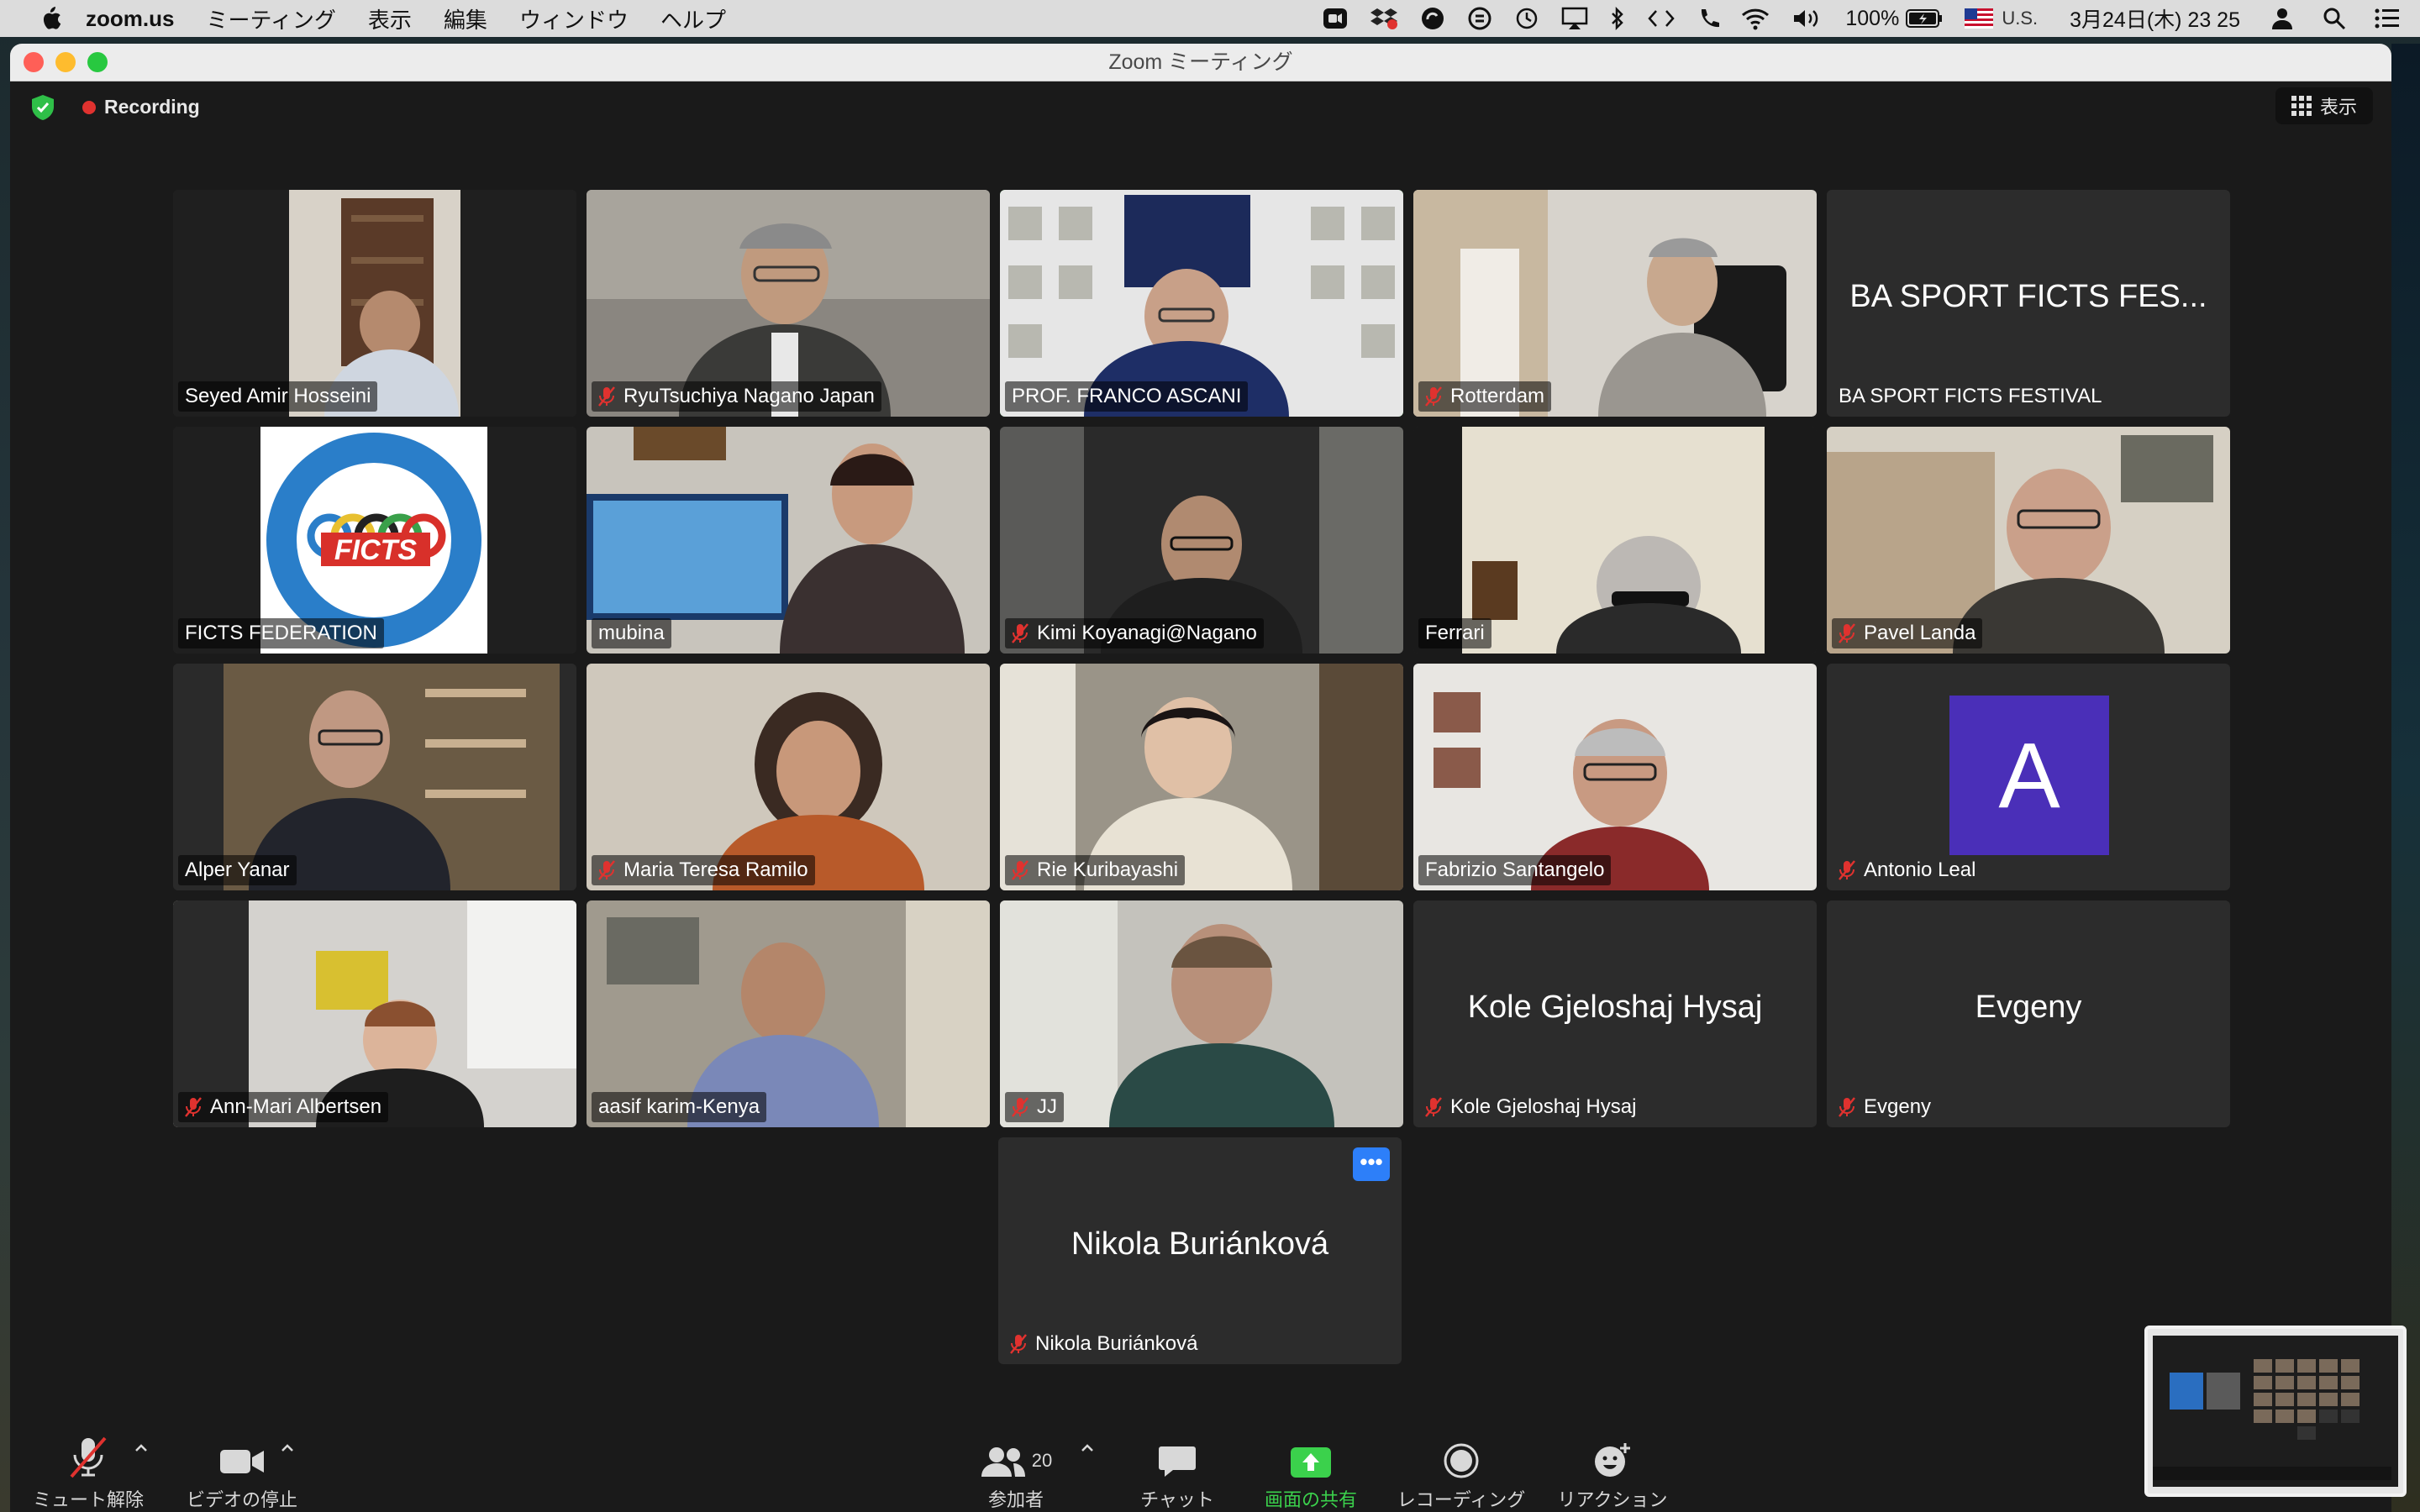 This screenshot has height=1512, width=2420. I want to click on stop-video-label: ビデオの停止, so click(241, 1499).